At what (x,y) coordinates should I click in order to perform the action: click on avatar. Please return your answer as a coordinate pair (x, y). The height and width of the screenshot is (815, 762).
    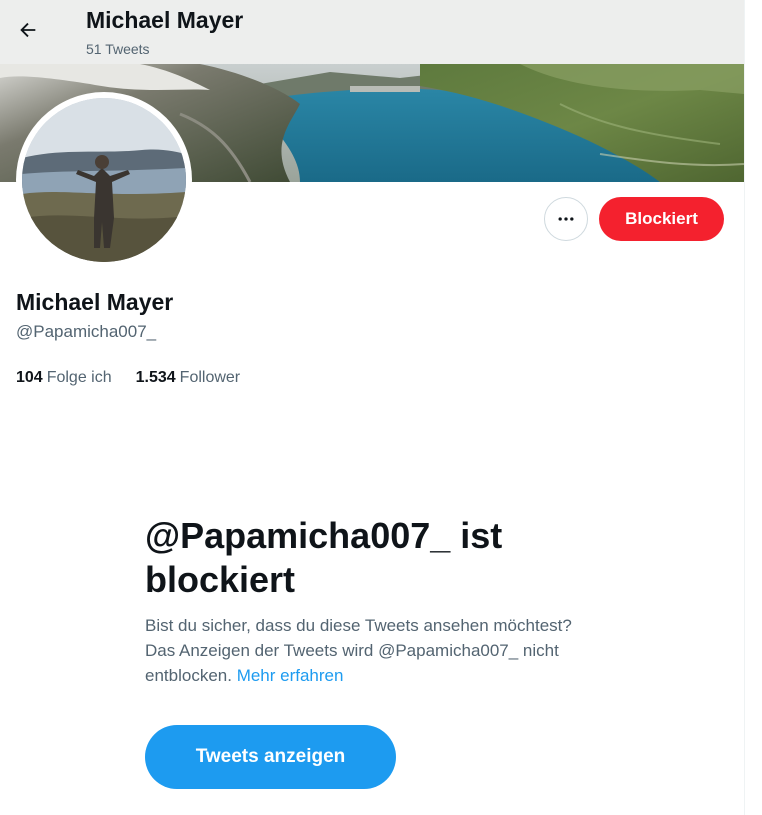
    Looking at the image, I should click on (104, 180).